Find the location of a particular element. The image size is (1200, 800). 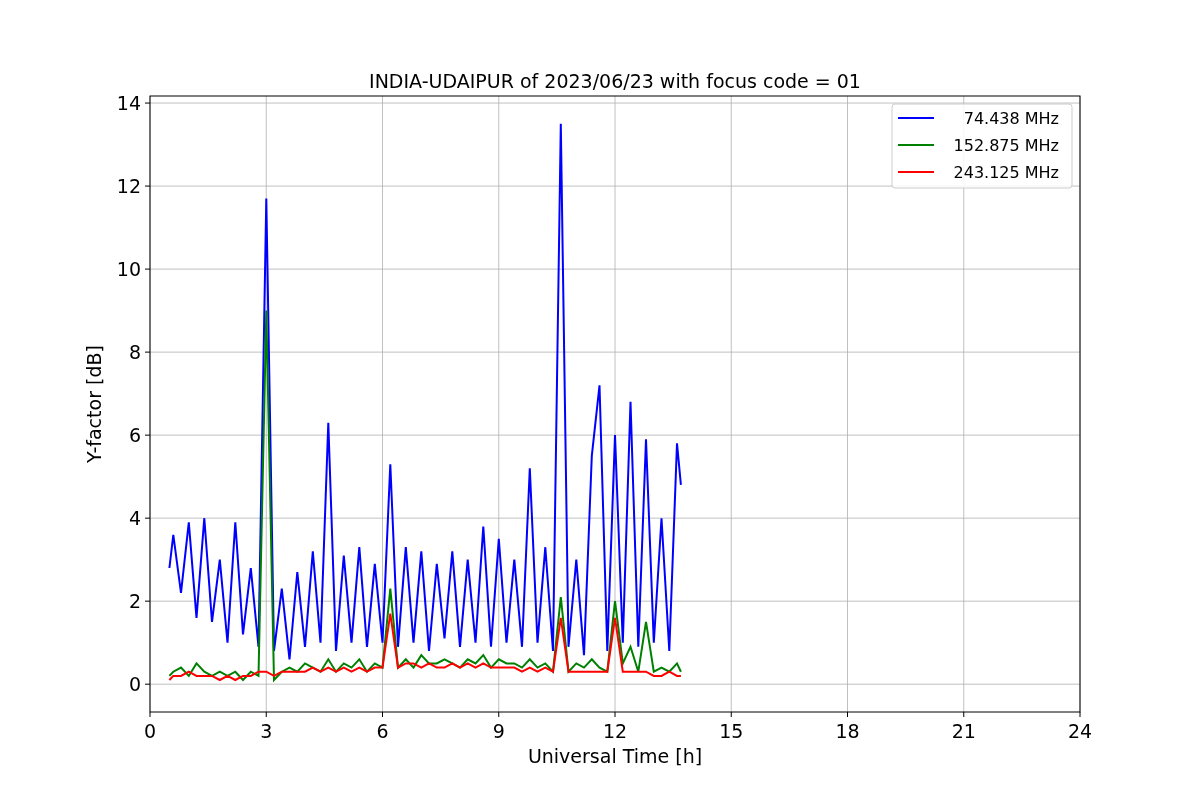

x-tick-label: 21 is located at coordinates (963, 731).